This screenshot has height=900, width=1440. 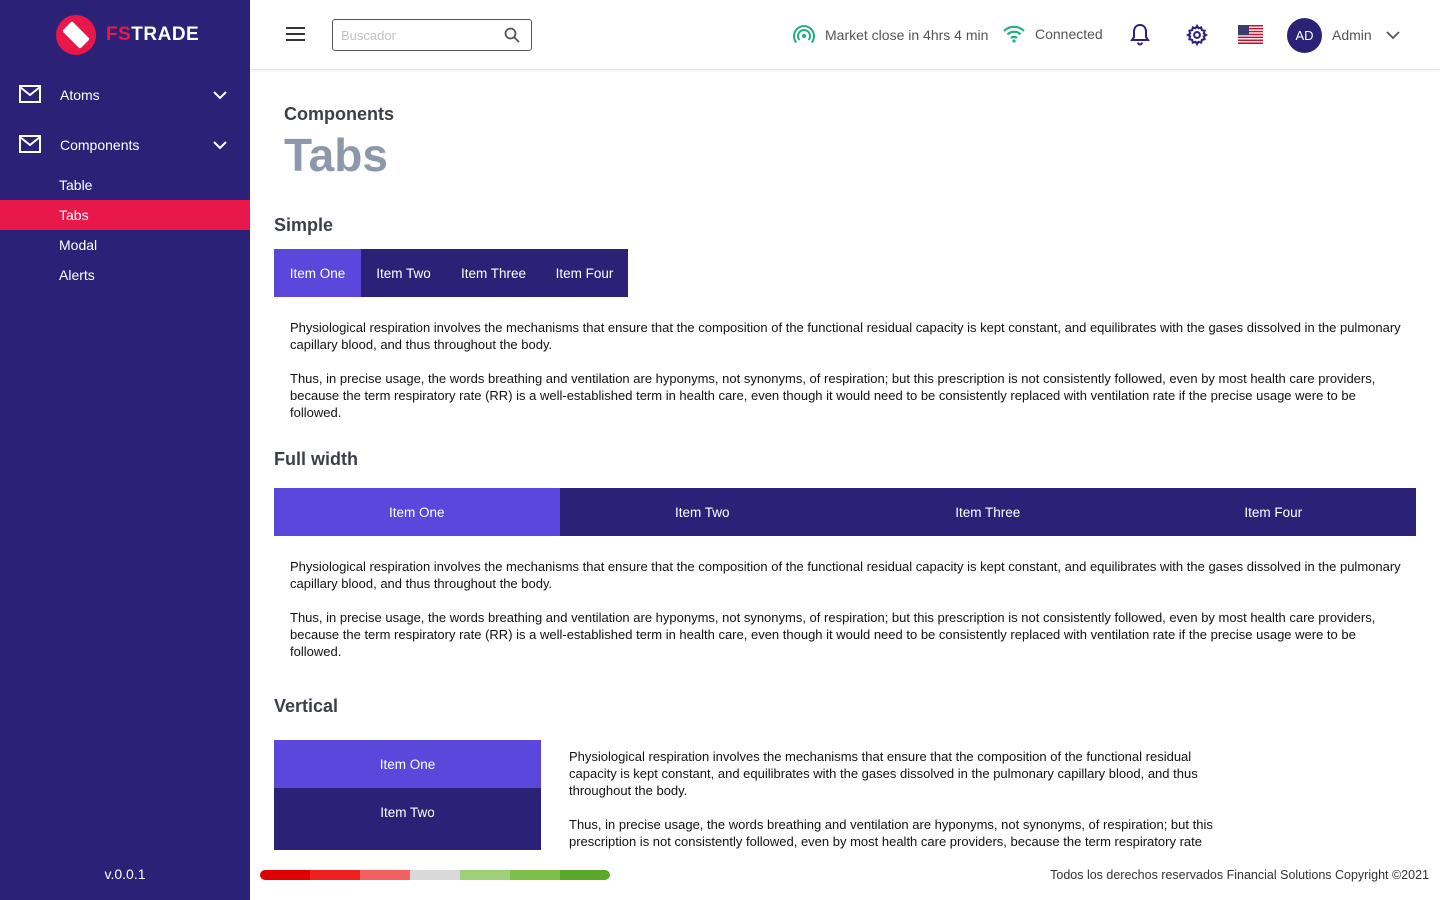 I want to click on sidebar-item-alerts: Alerts, so click(x=125, y=275).